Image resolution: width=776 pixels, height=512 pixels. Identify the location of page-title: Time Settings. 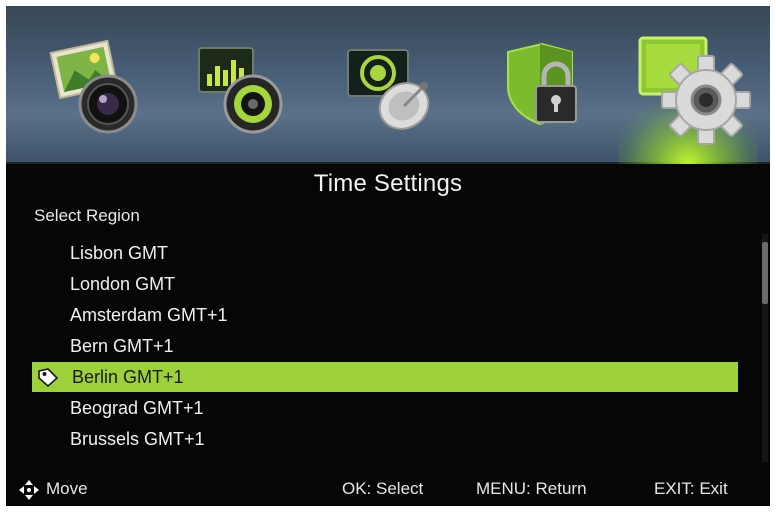
(388, 183).